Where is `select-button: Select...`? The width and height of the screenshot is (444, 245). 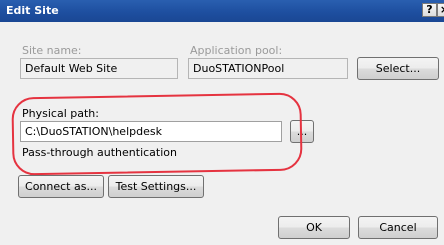 select-button: Select... is located at coordinates (398, 68).